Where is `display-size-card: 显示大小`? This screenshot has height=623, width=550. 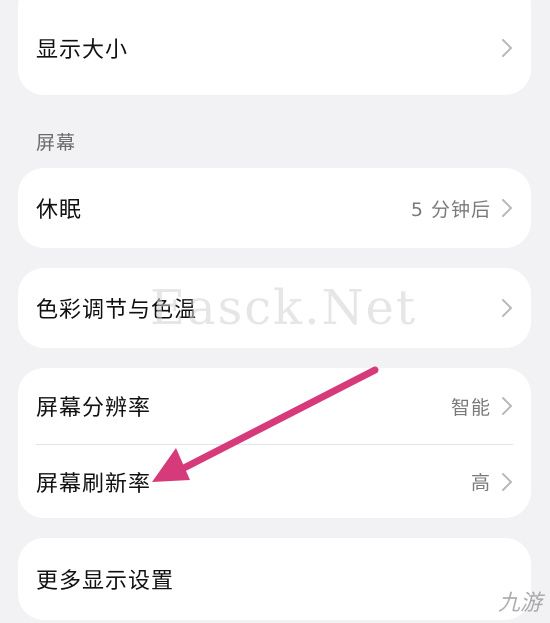 display-size-card: 显示大小 is located at coordinates (274, 47).